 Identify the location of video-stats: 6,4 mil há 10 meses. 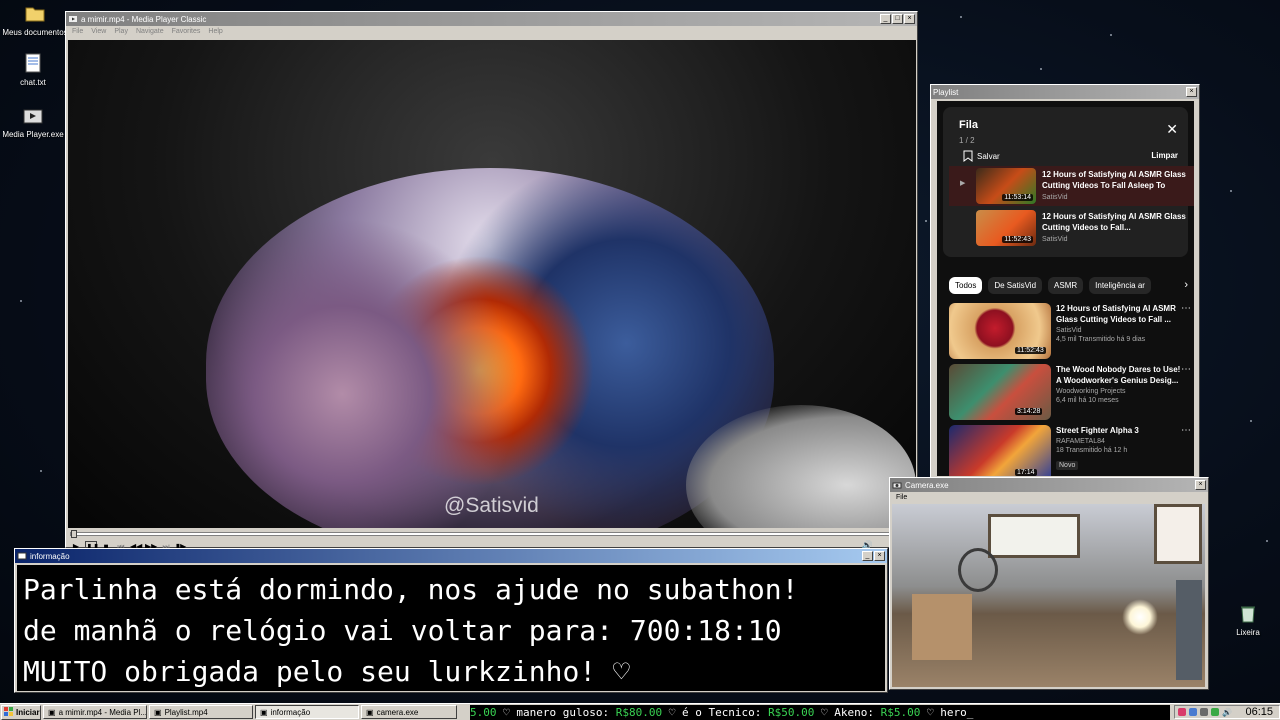
(1087, 400).